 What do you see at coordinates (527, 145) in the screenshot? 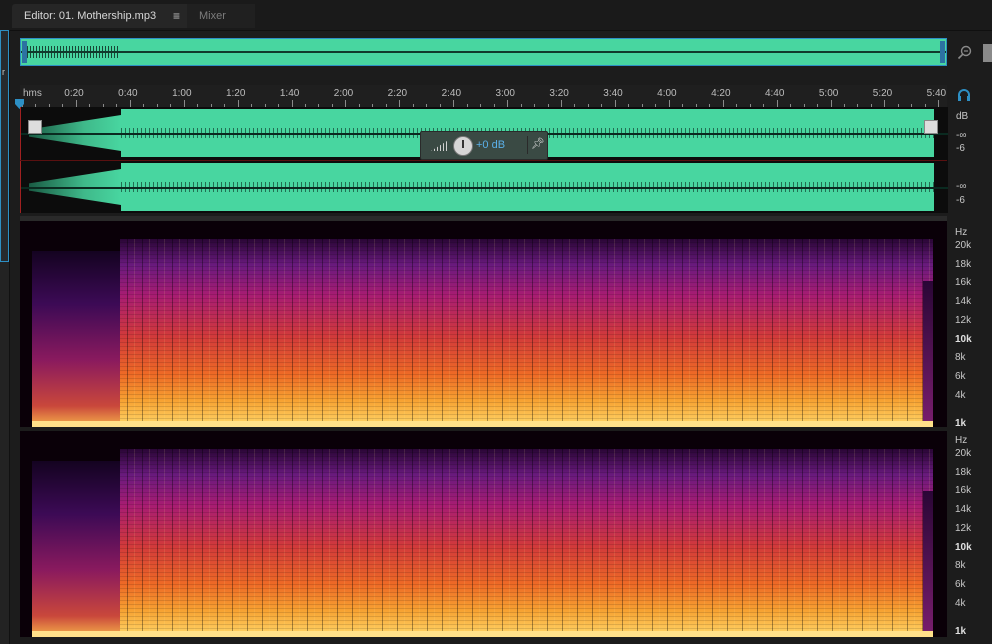
I see `hud-divider` at bounding box center [527, 145].